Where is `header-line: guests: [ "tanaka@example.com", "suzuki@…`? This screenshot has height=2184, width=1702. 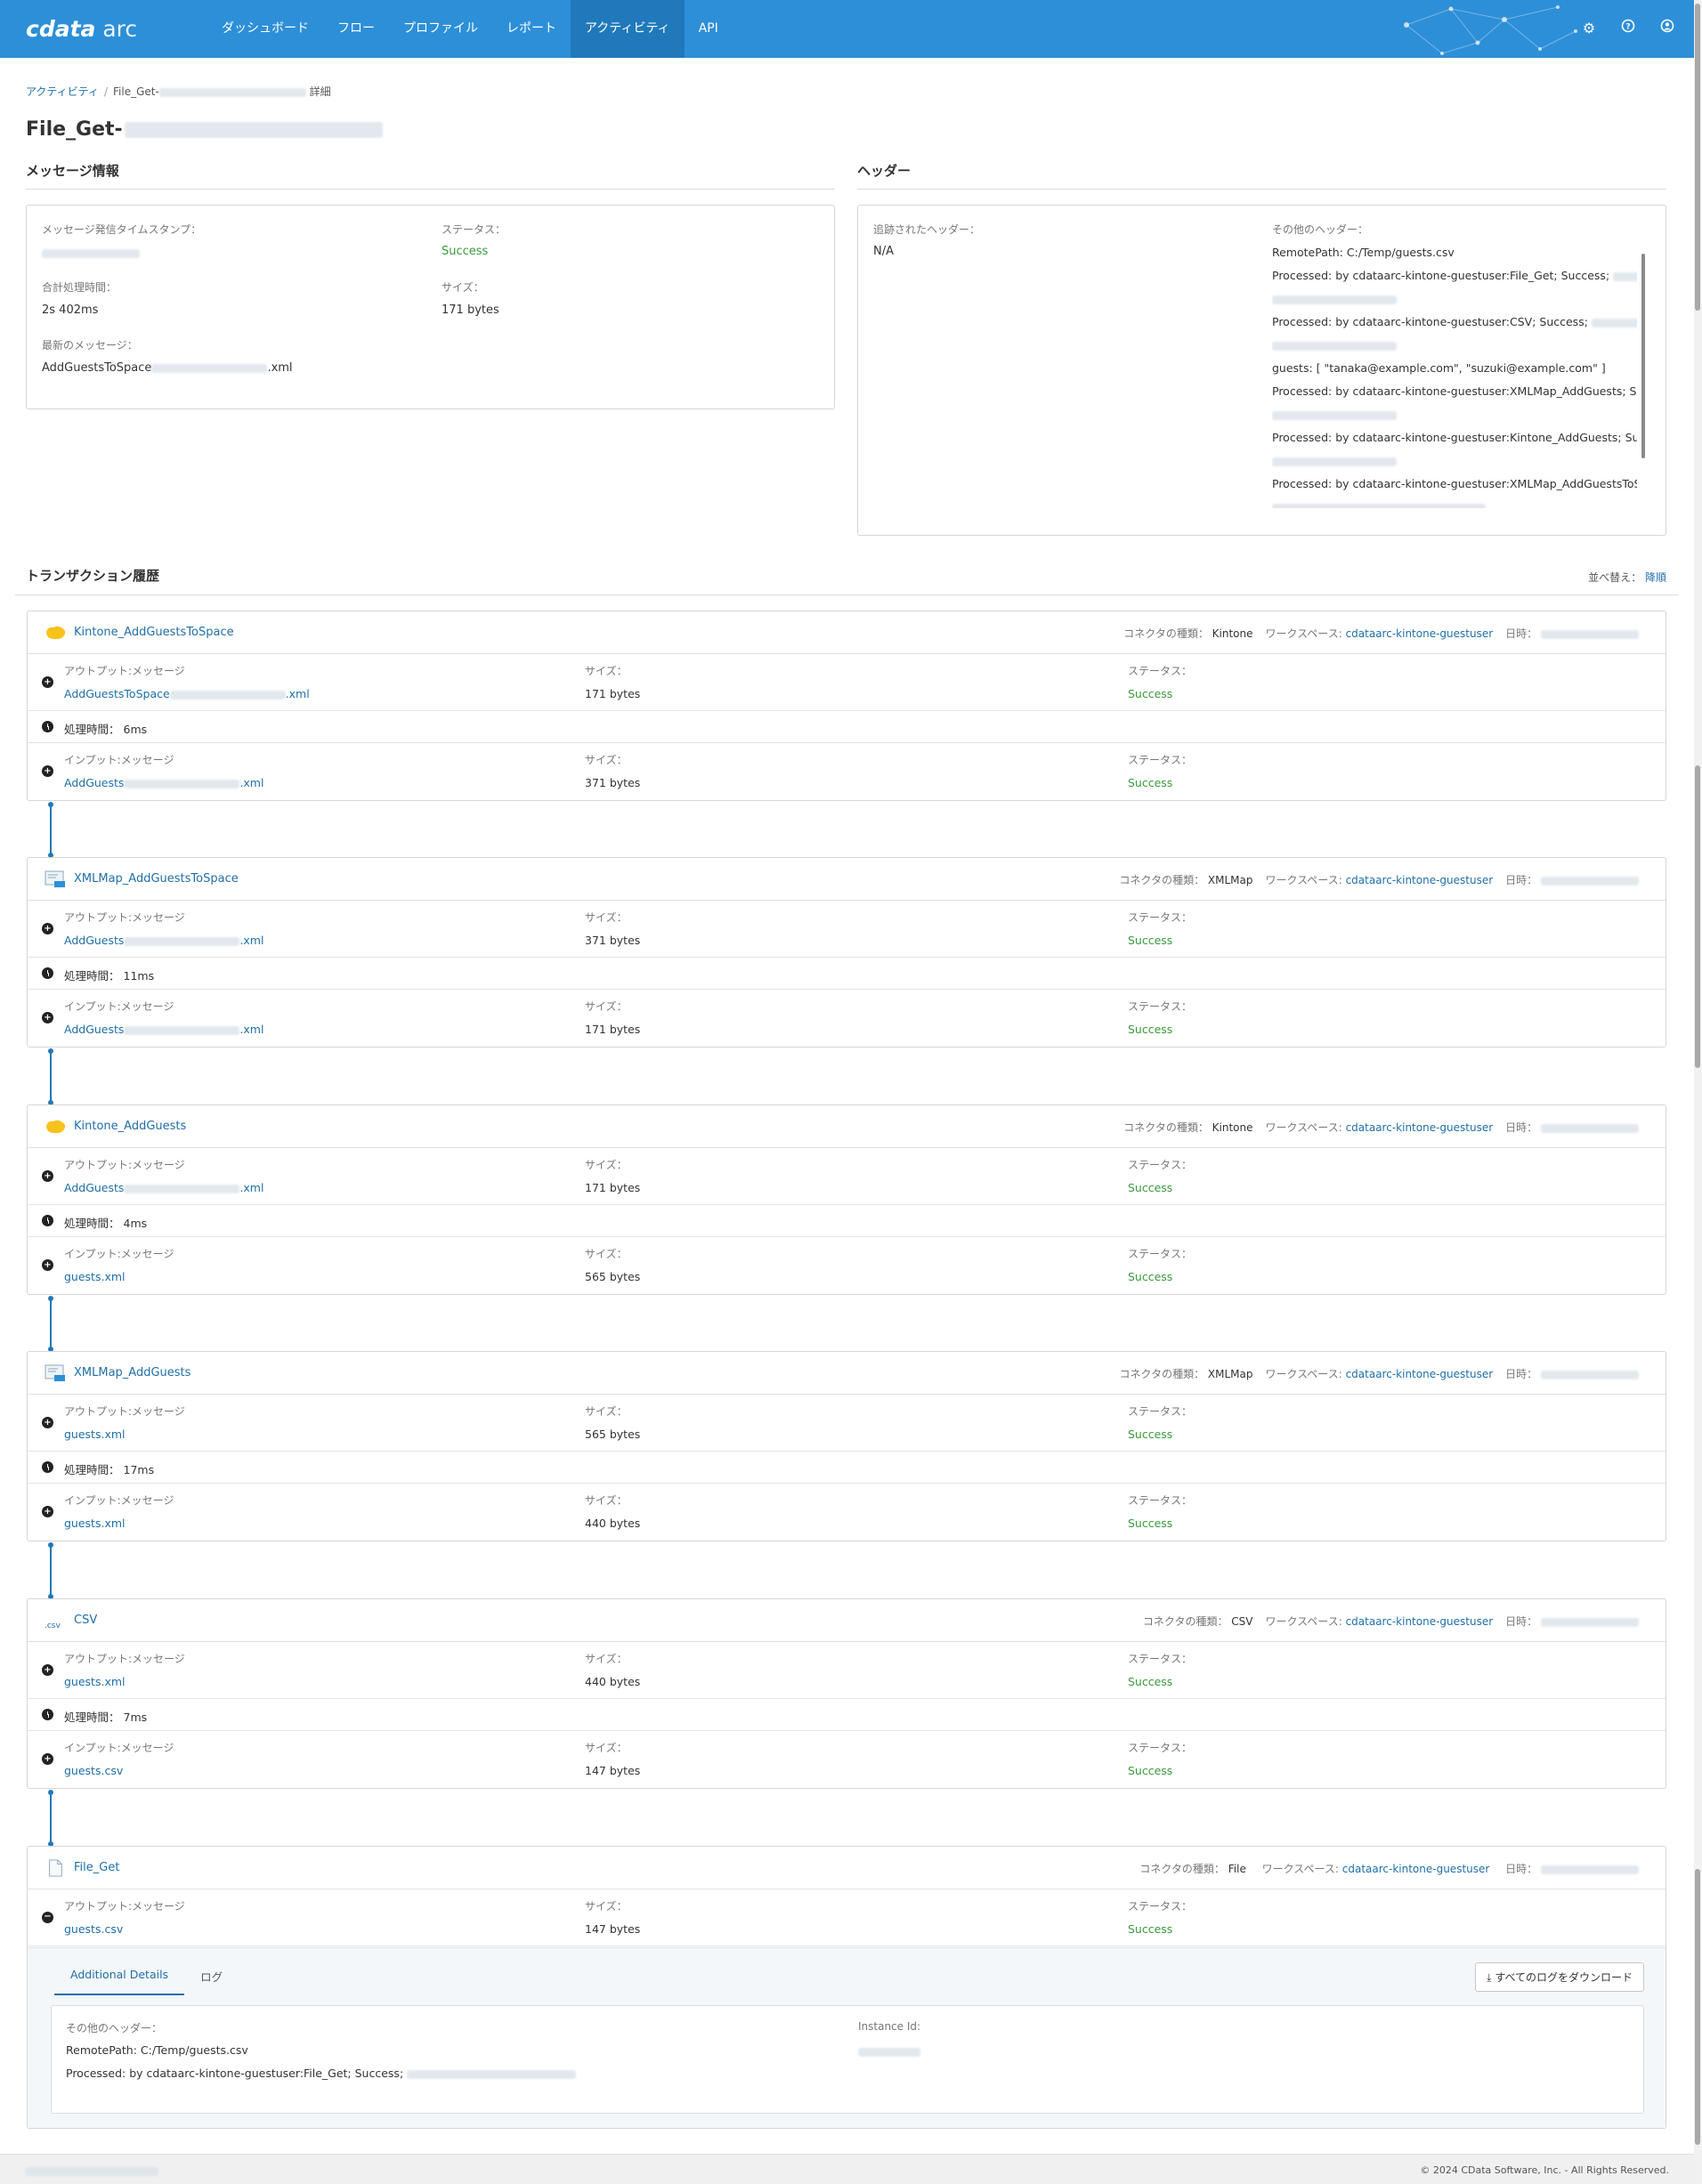
header-line: guests: [ "tanaka@example.com", "suzuki@… is located at coordinates (1439, 368).